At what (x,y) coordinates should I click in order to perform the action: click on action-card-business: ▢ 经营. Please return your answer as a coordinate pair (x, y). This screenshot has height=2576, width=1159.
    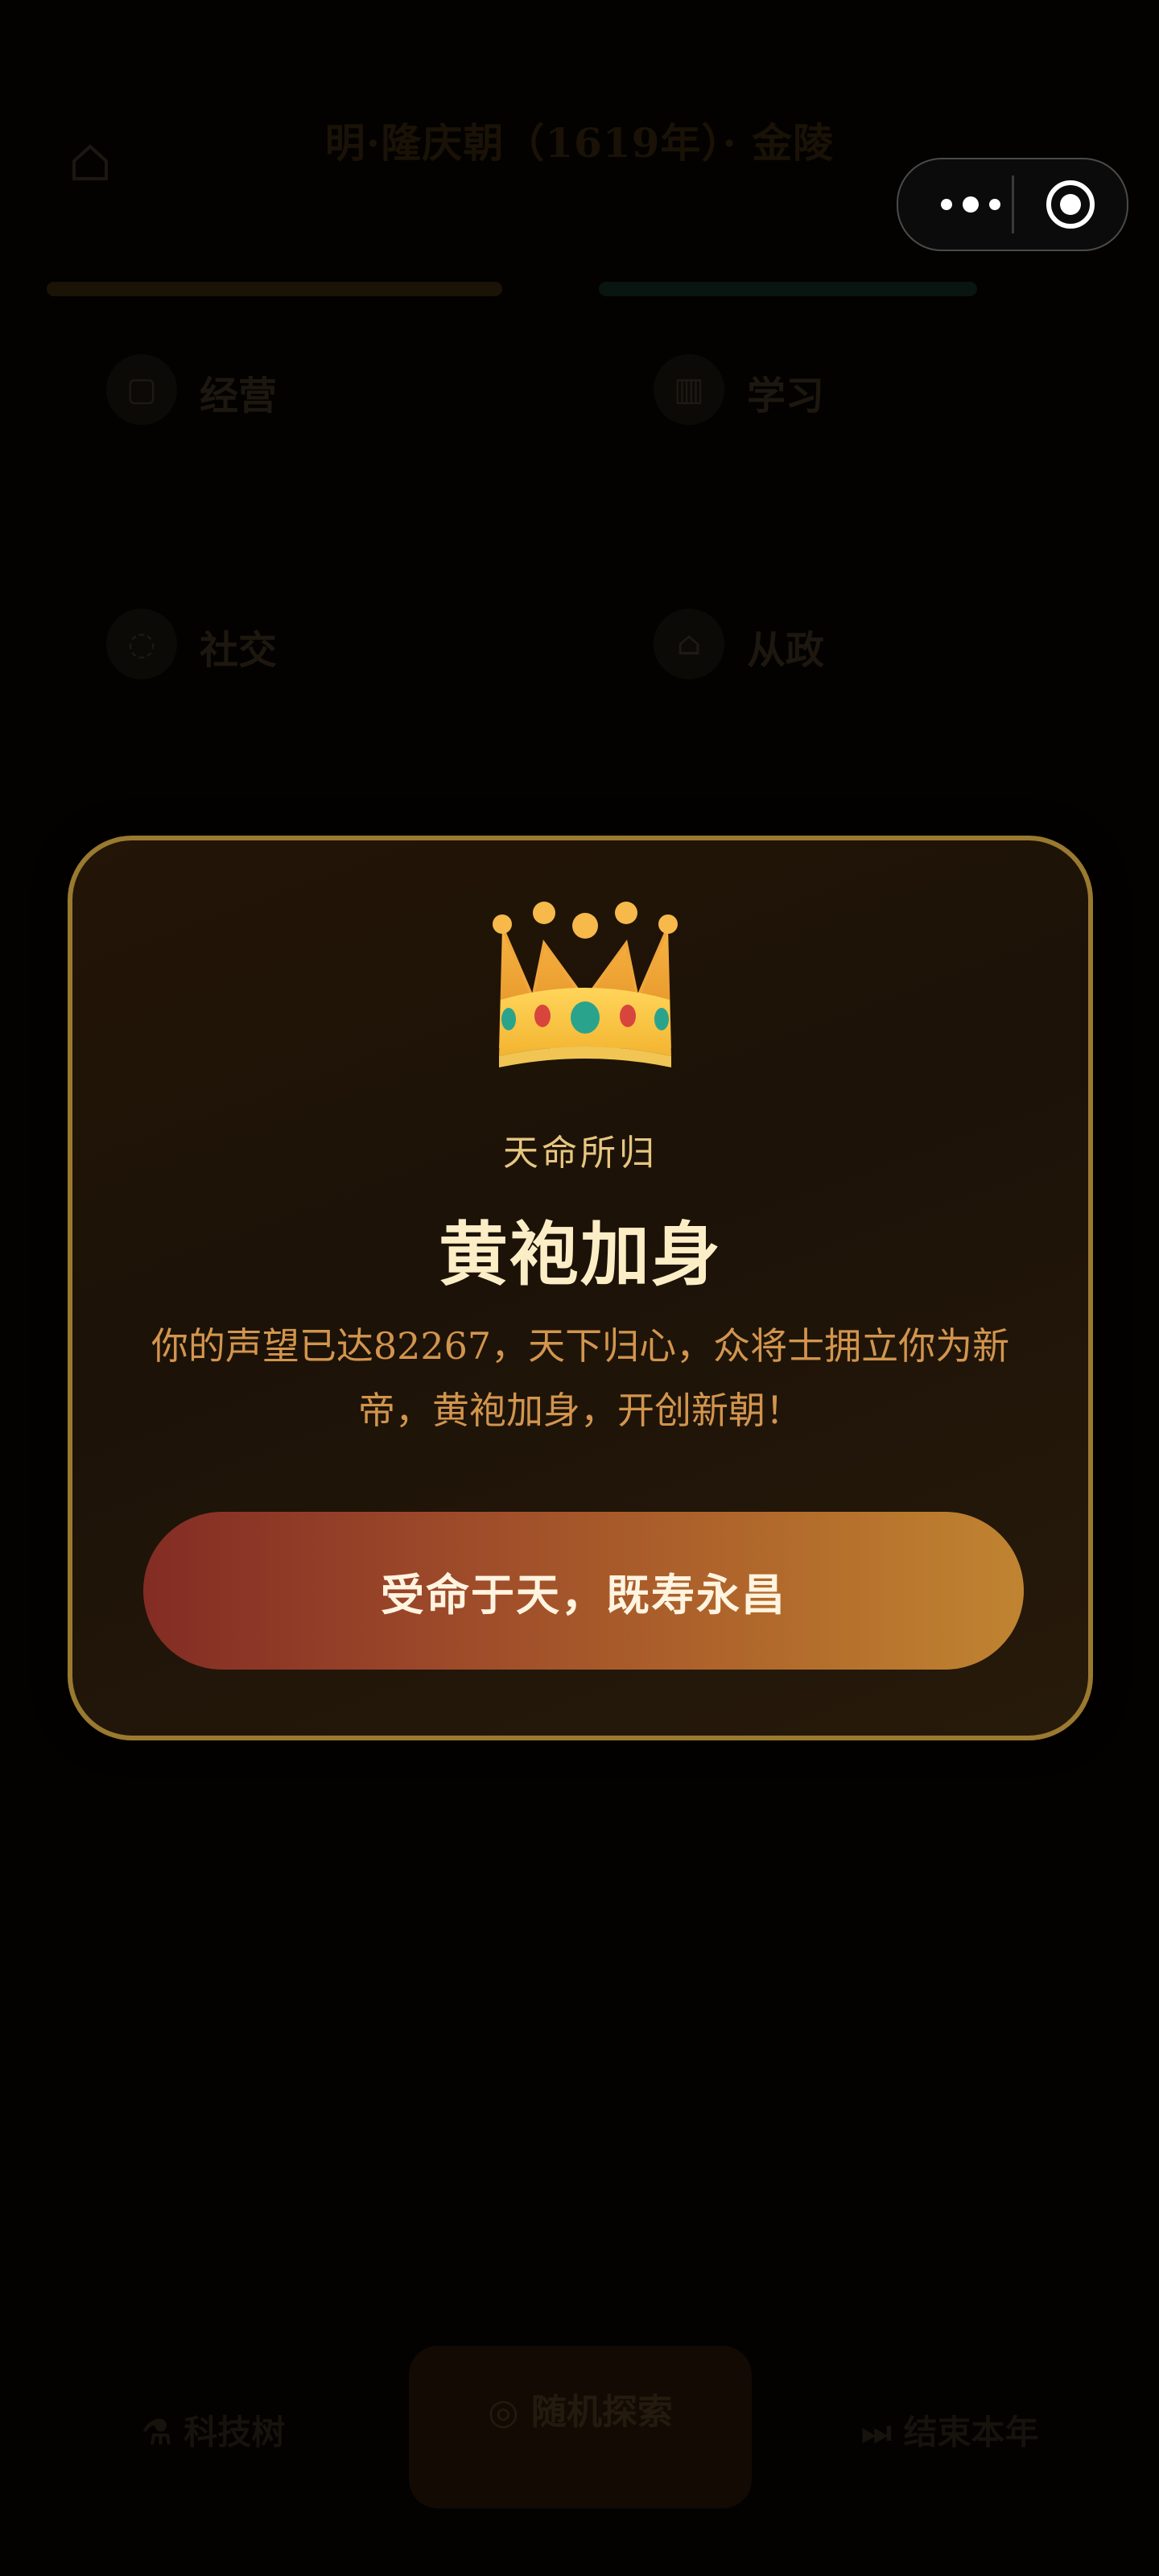
    Looking at the image, I should click on (297, 436).